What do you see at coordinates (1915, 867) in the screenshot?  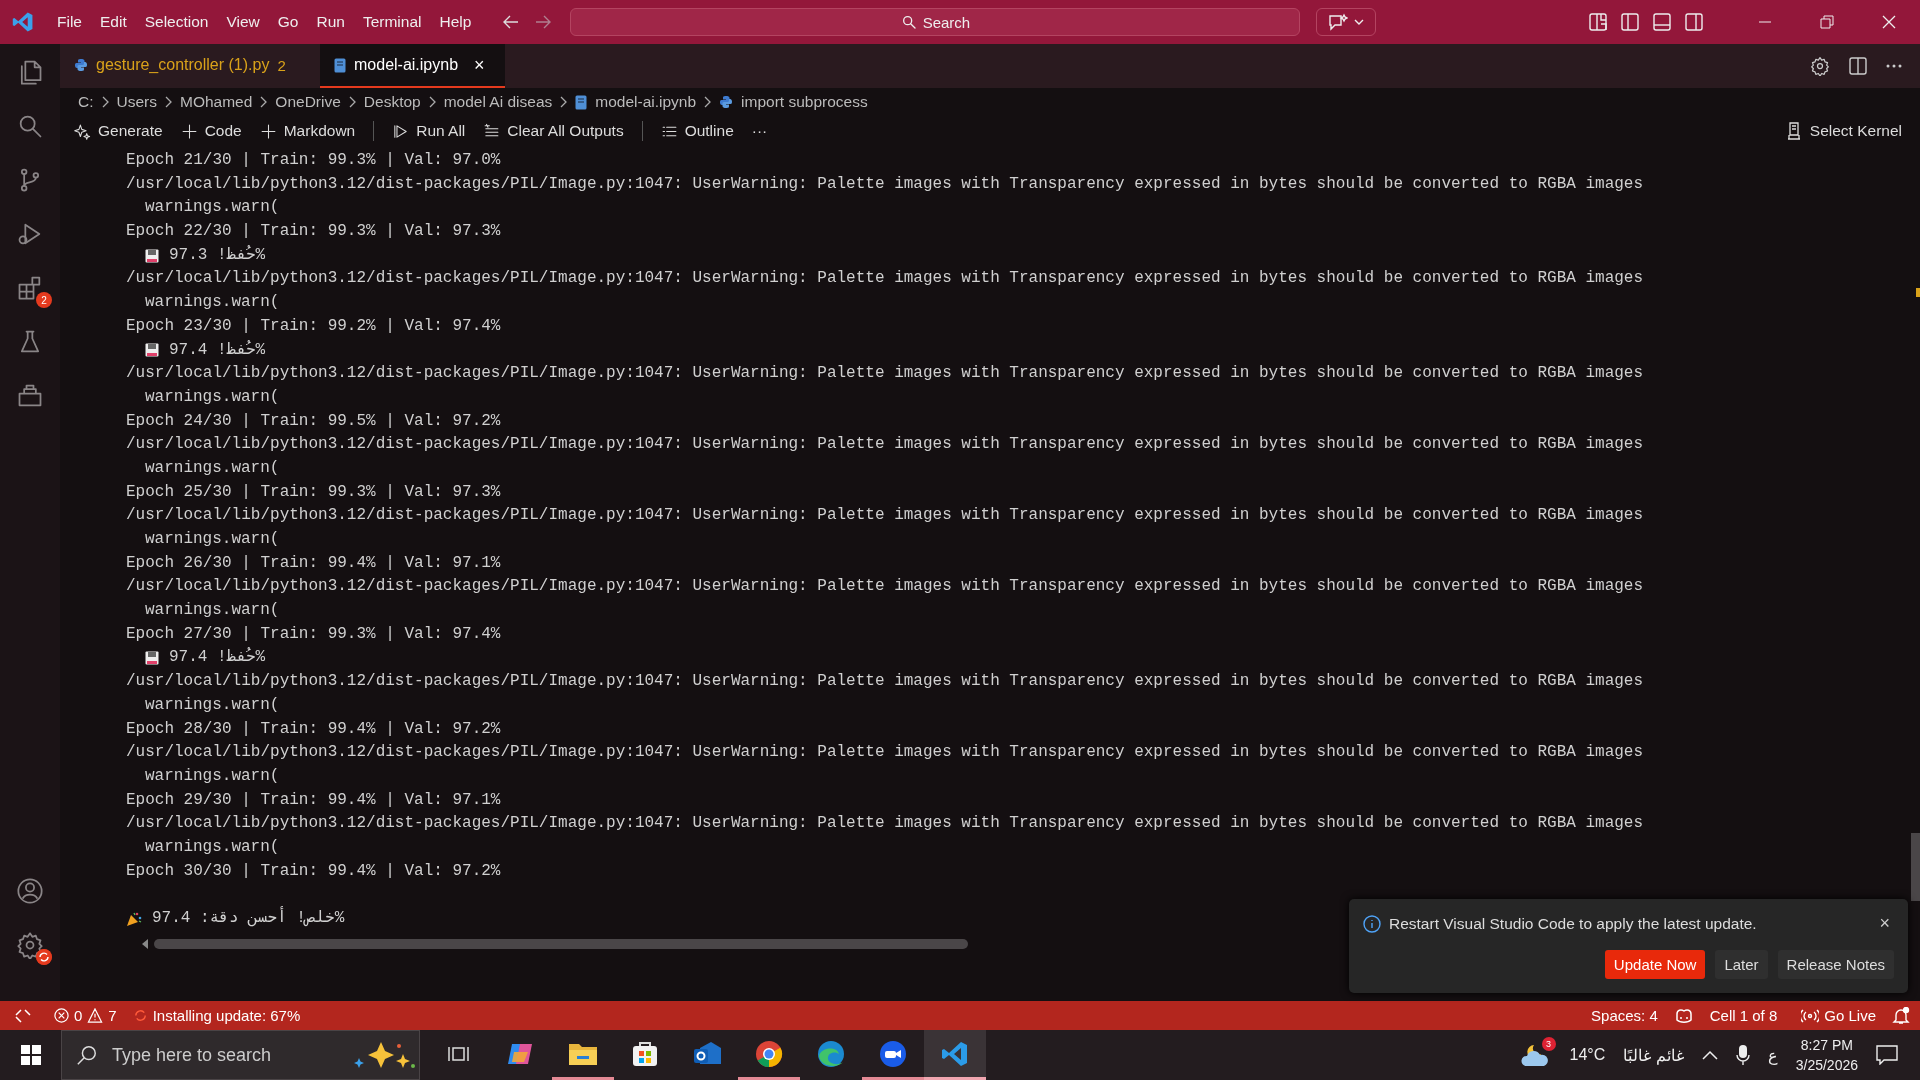 I see `vertical-scrollbar` at bounding box center [1915, 867].